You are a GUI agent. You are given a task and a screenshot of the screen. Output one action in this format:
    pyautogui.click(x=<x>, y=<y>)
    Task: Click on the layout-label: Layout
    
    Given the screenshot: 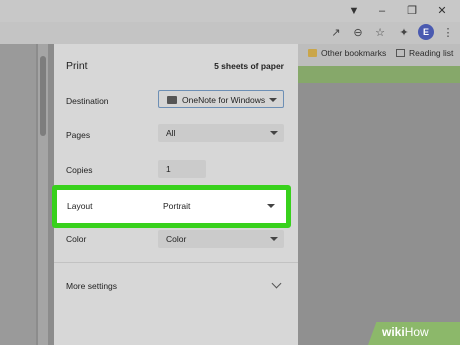 What is the action you would take?
    pyautogui.click(x=80, y=206)
    